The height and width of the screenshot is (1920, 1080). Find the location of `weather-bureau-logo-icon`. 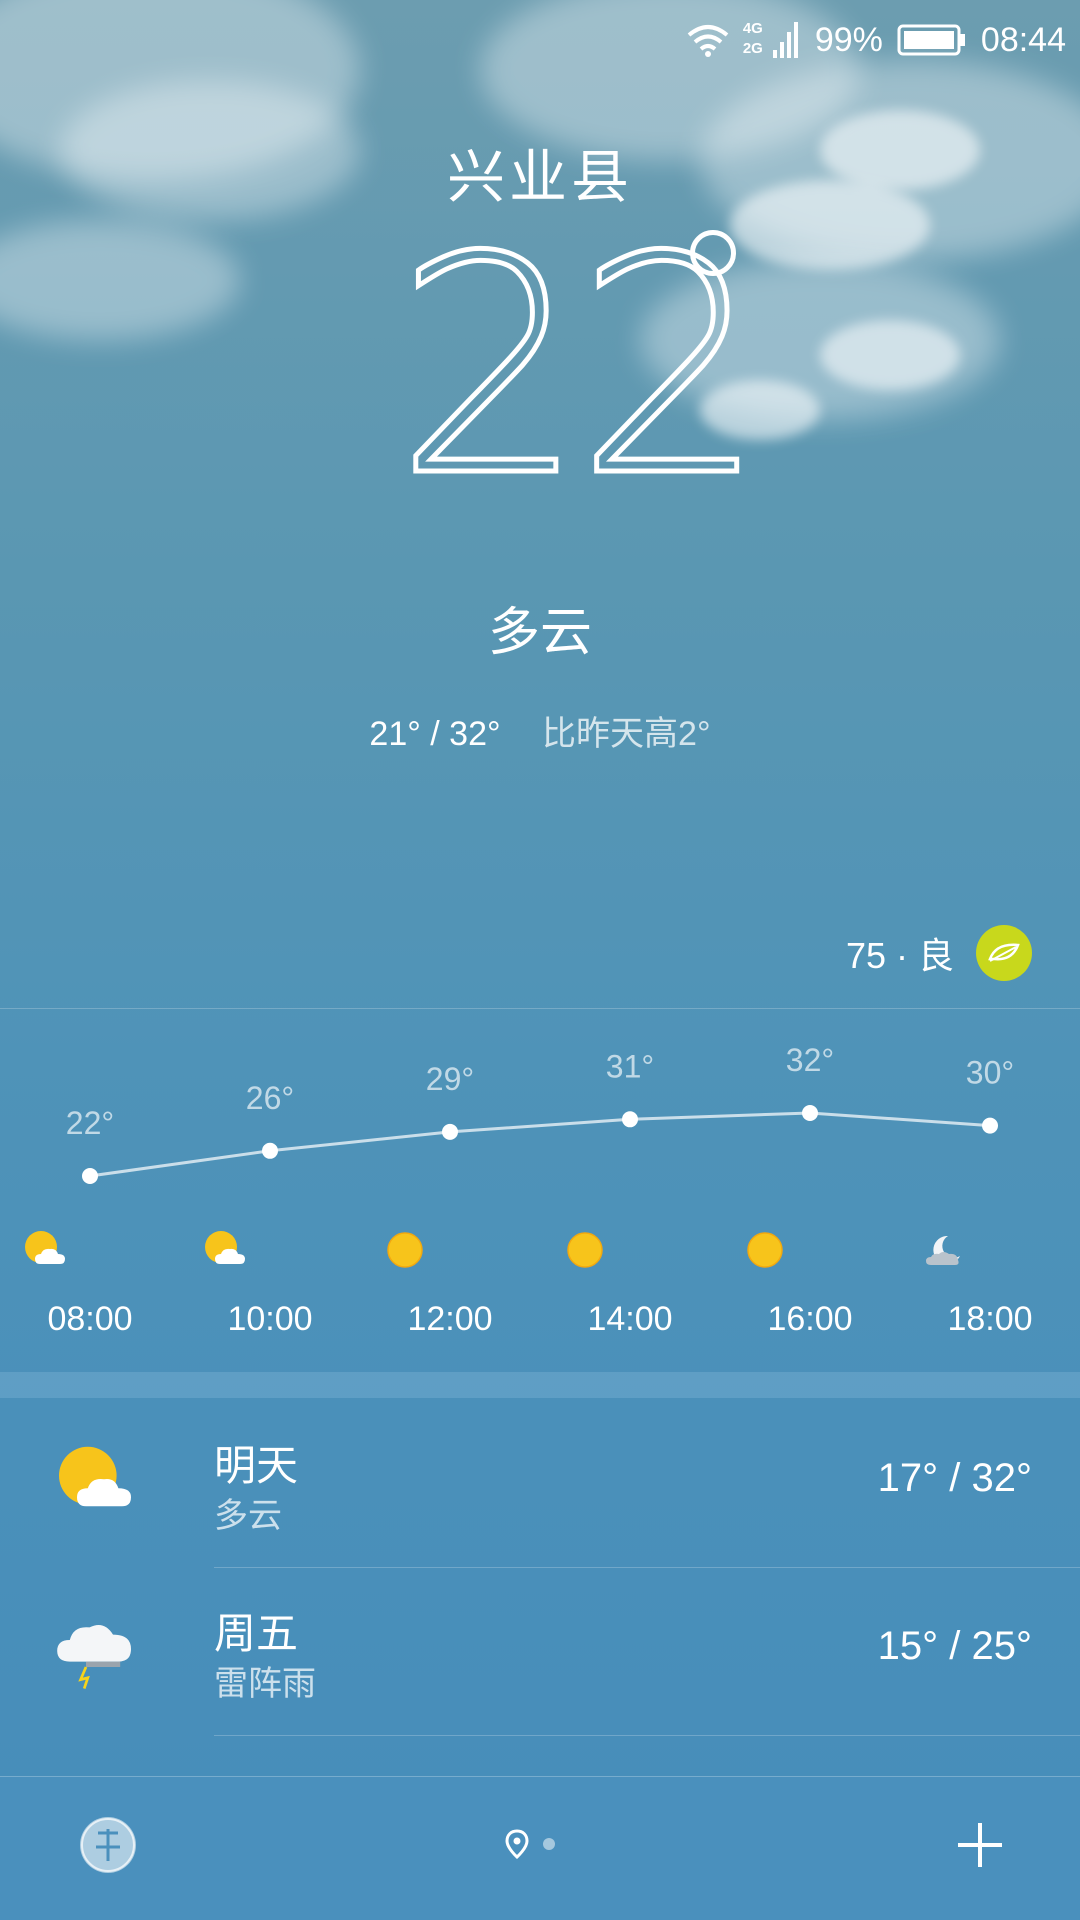

weather-bureau-logo-icon is located at coordinates (108, 1845).